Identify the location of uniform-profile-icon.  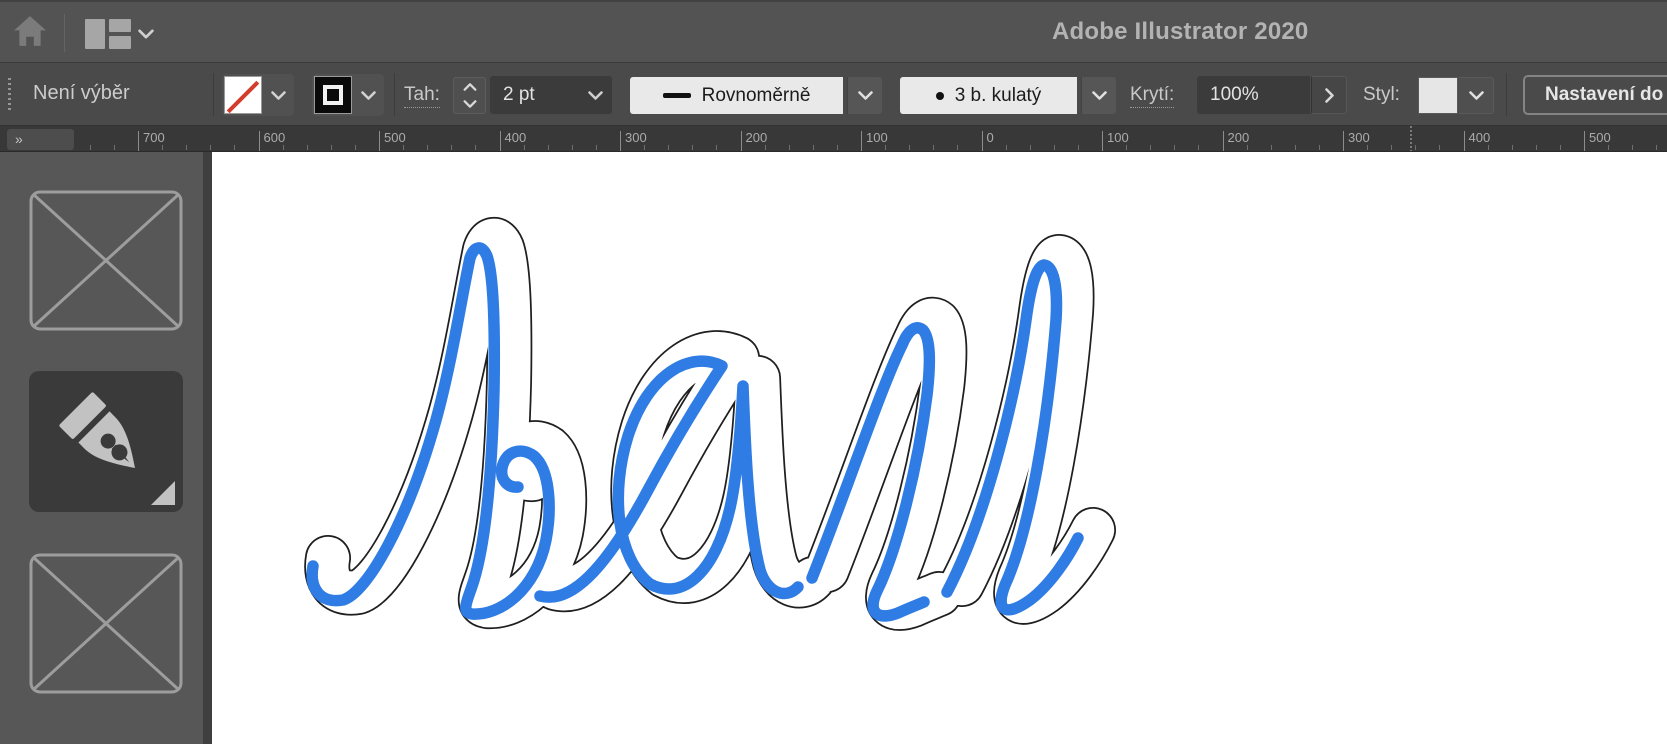
(676, 95).